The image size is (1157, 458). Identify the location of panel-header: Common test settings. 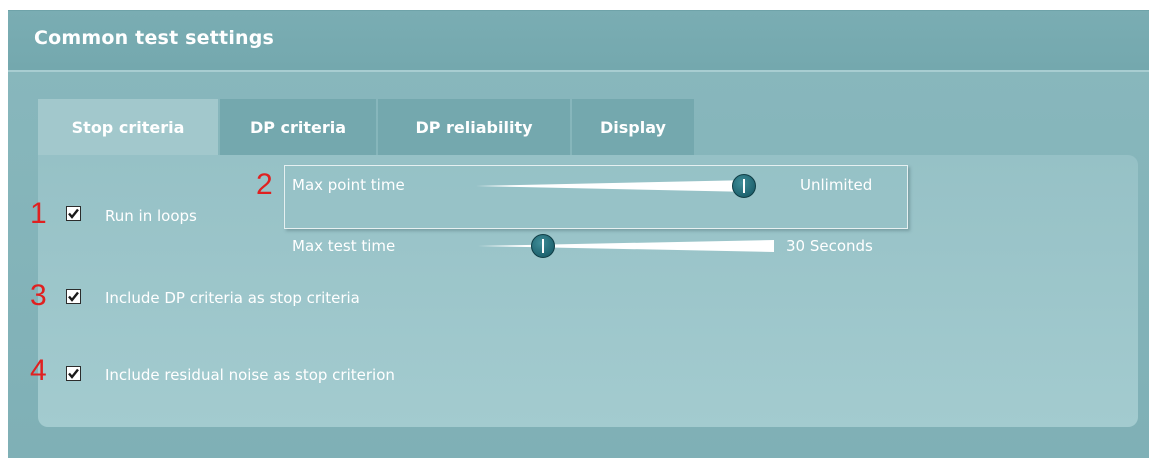
(578, 41).